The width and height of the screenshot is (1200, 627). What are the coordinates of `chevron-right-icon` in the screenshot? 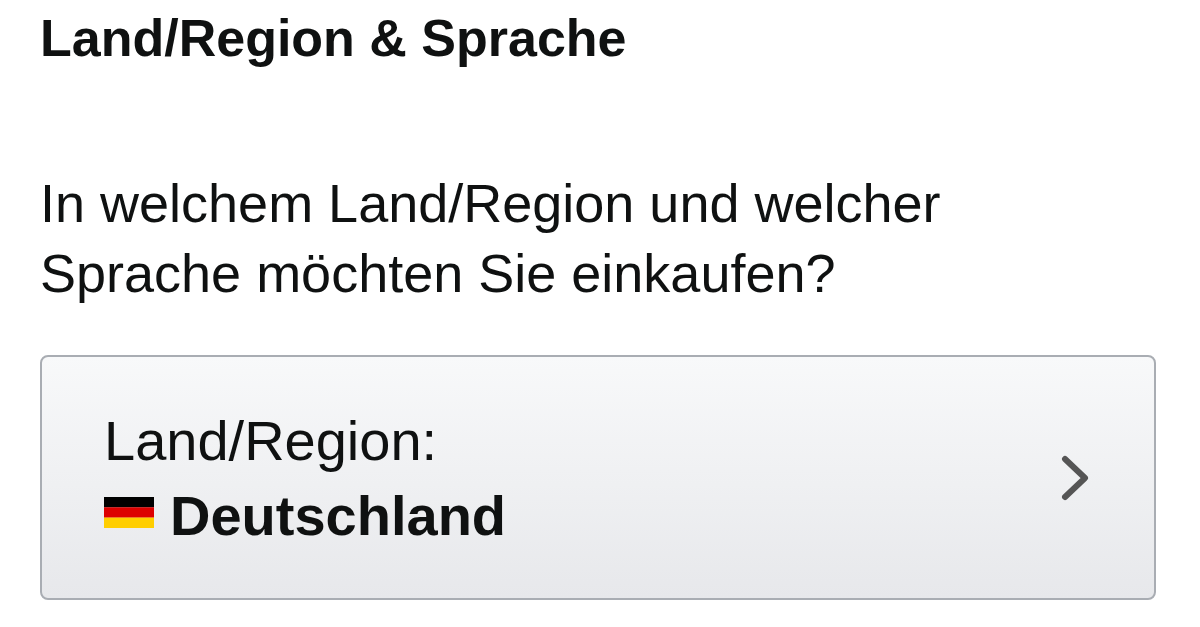 It's located at (1075, 477).